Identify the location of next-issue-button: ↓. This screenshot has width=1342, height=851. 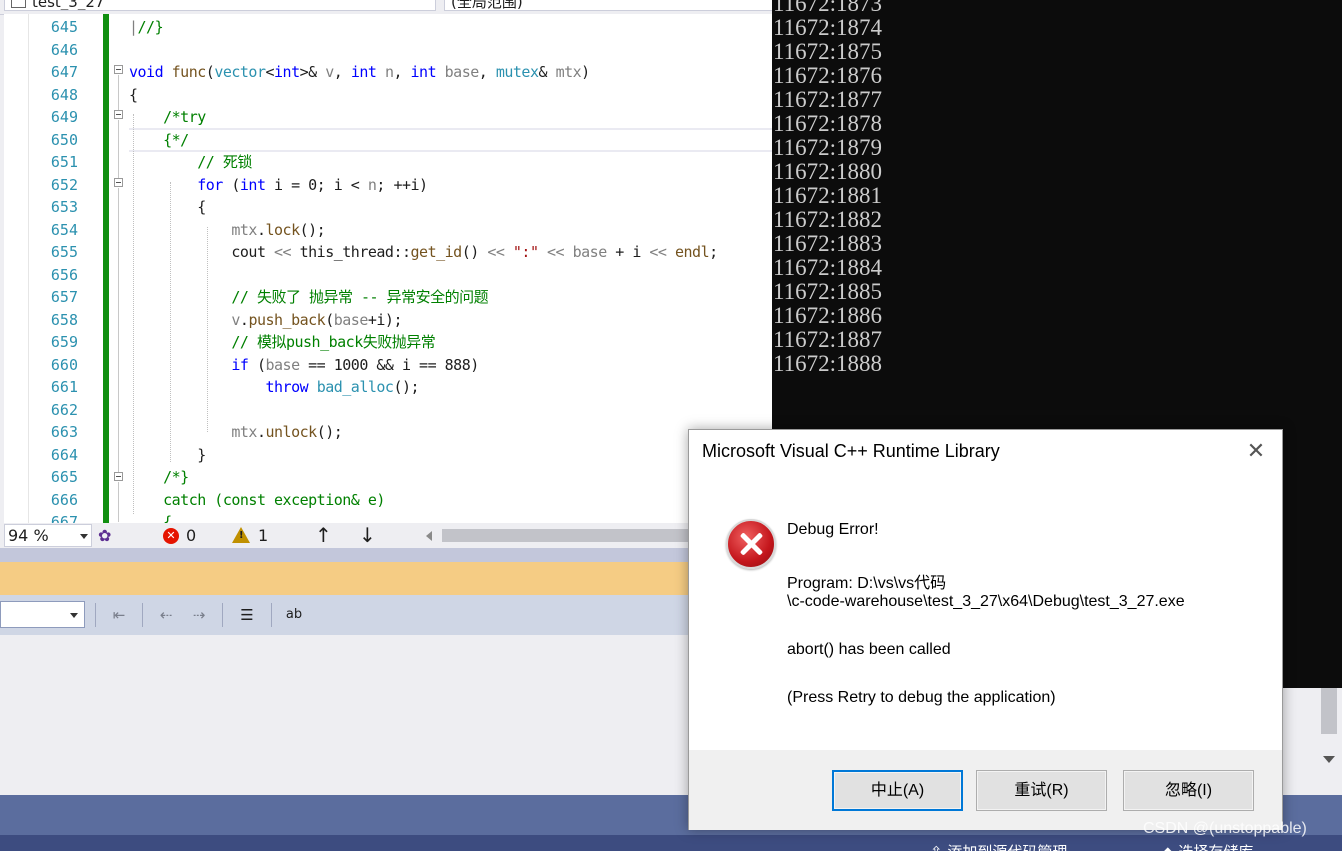
(367, 535).